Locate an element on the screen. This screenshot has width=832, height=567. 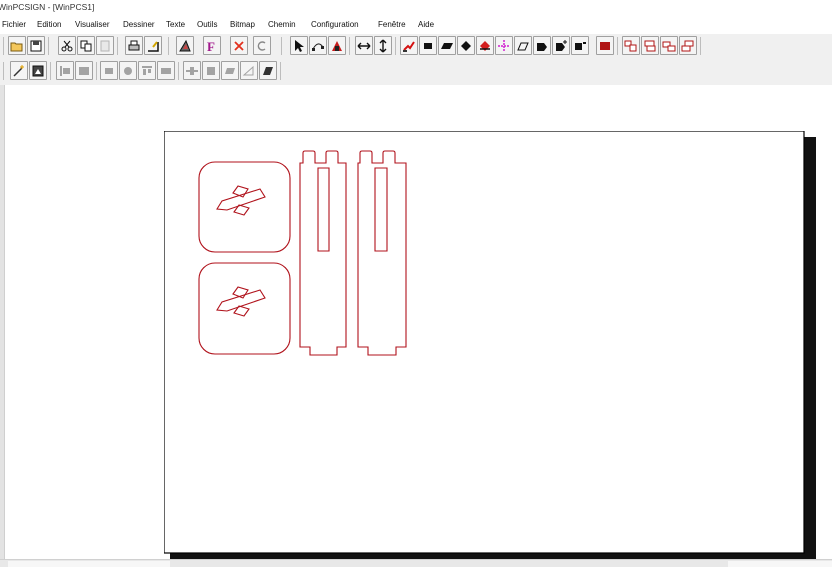
red-pen-icon is located at coordinates (409, 45).